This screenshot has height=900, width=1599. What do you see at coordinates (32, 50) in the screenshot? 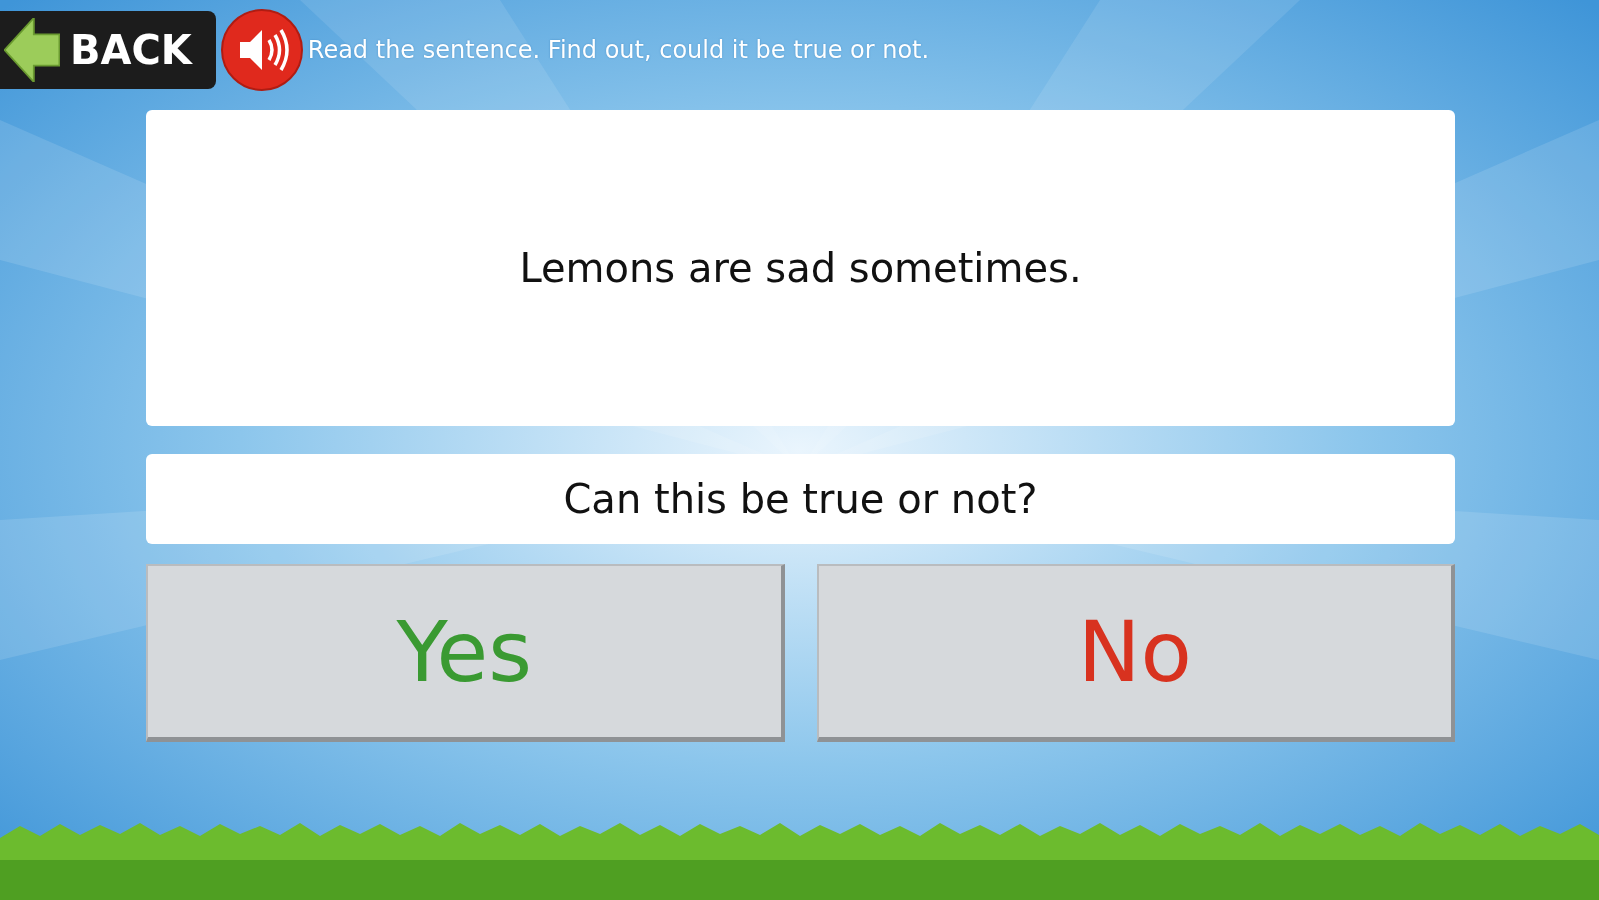
I see `arrow-left-icon` at bounding box center [32, 50].